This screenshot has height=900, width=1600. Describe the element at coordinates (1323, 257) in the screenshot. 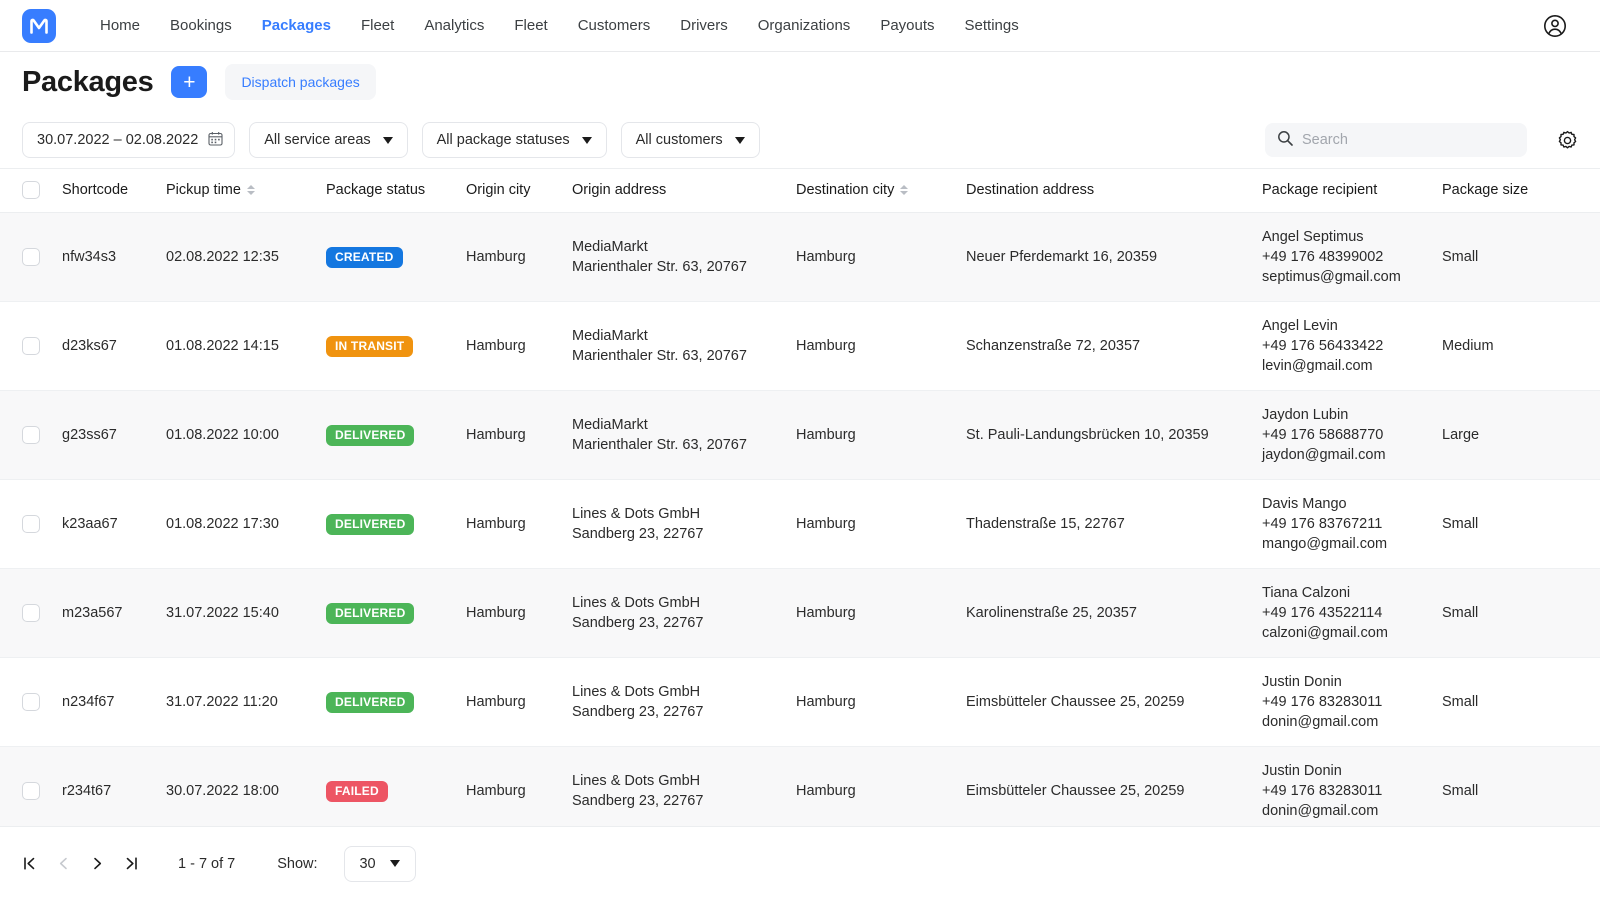

I see `recipient-phone: +49 176 48399002` at that location.